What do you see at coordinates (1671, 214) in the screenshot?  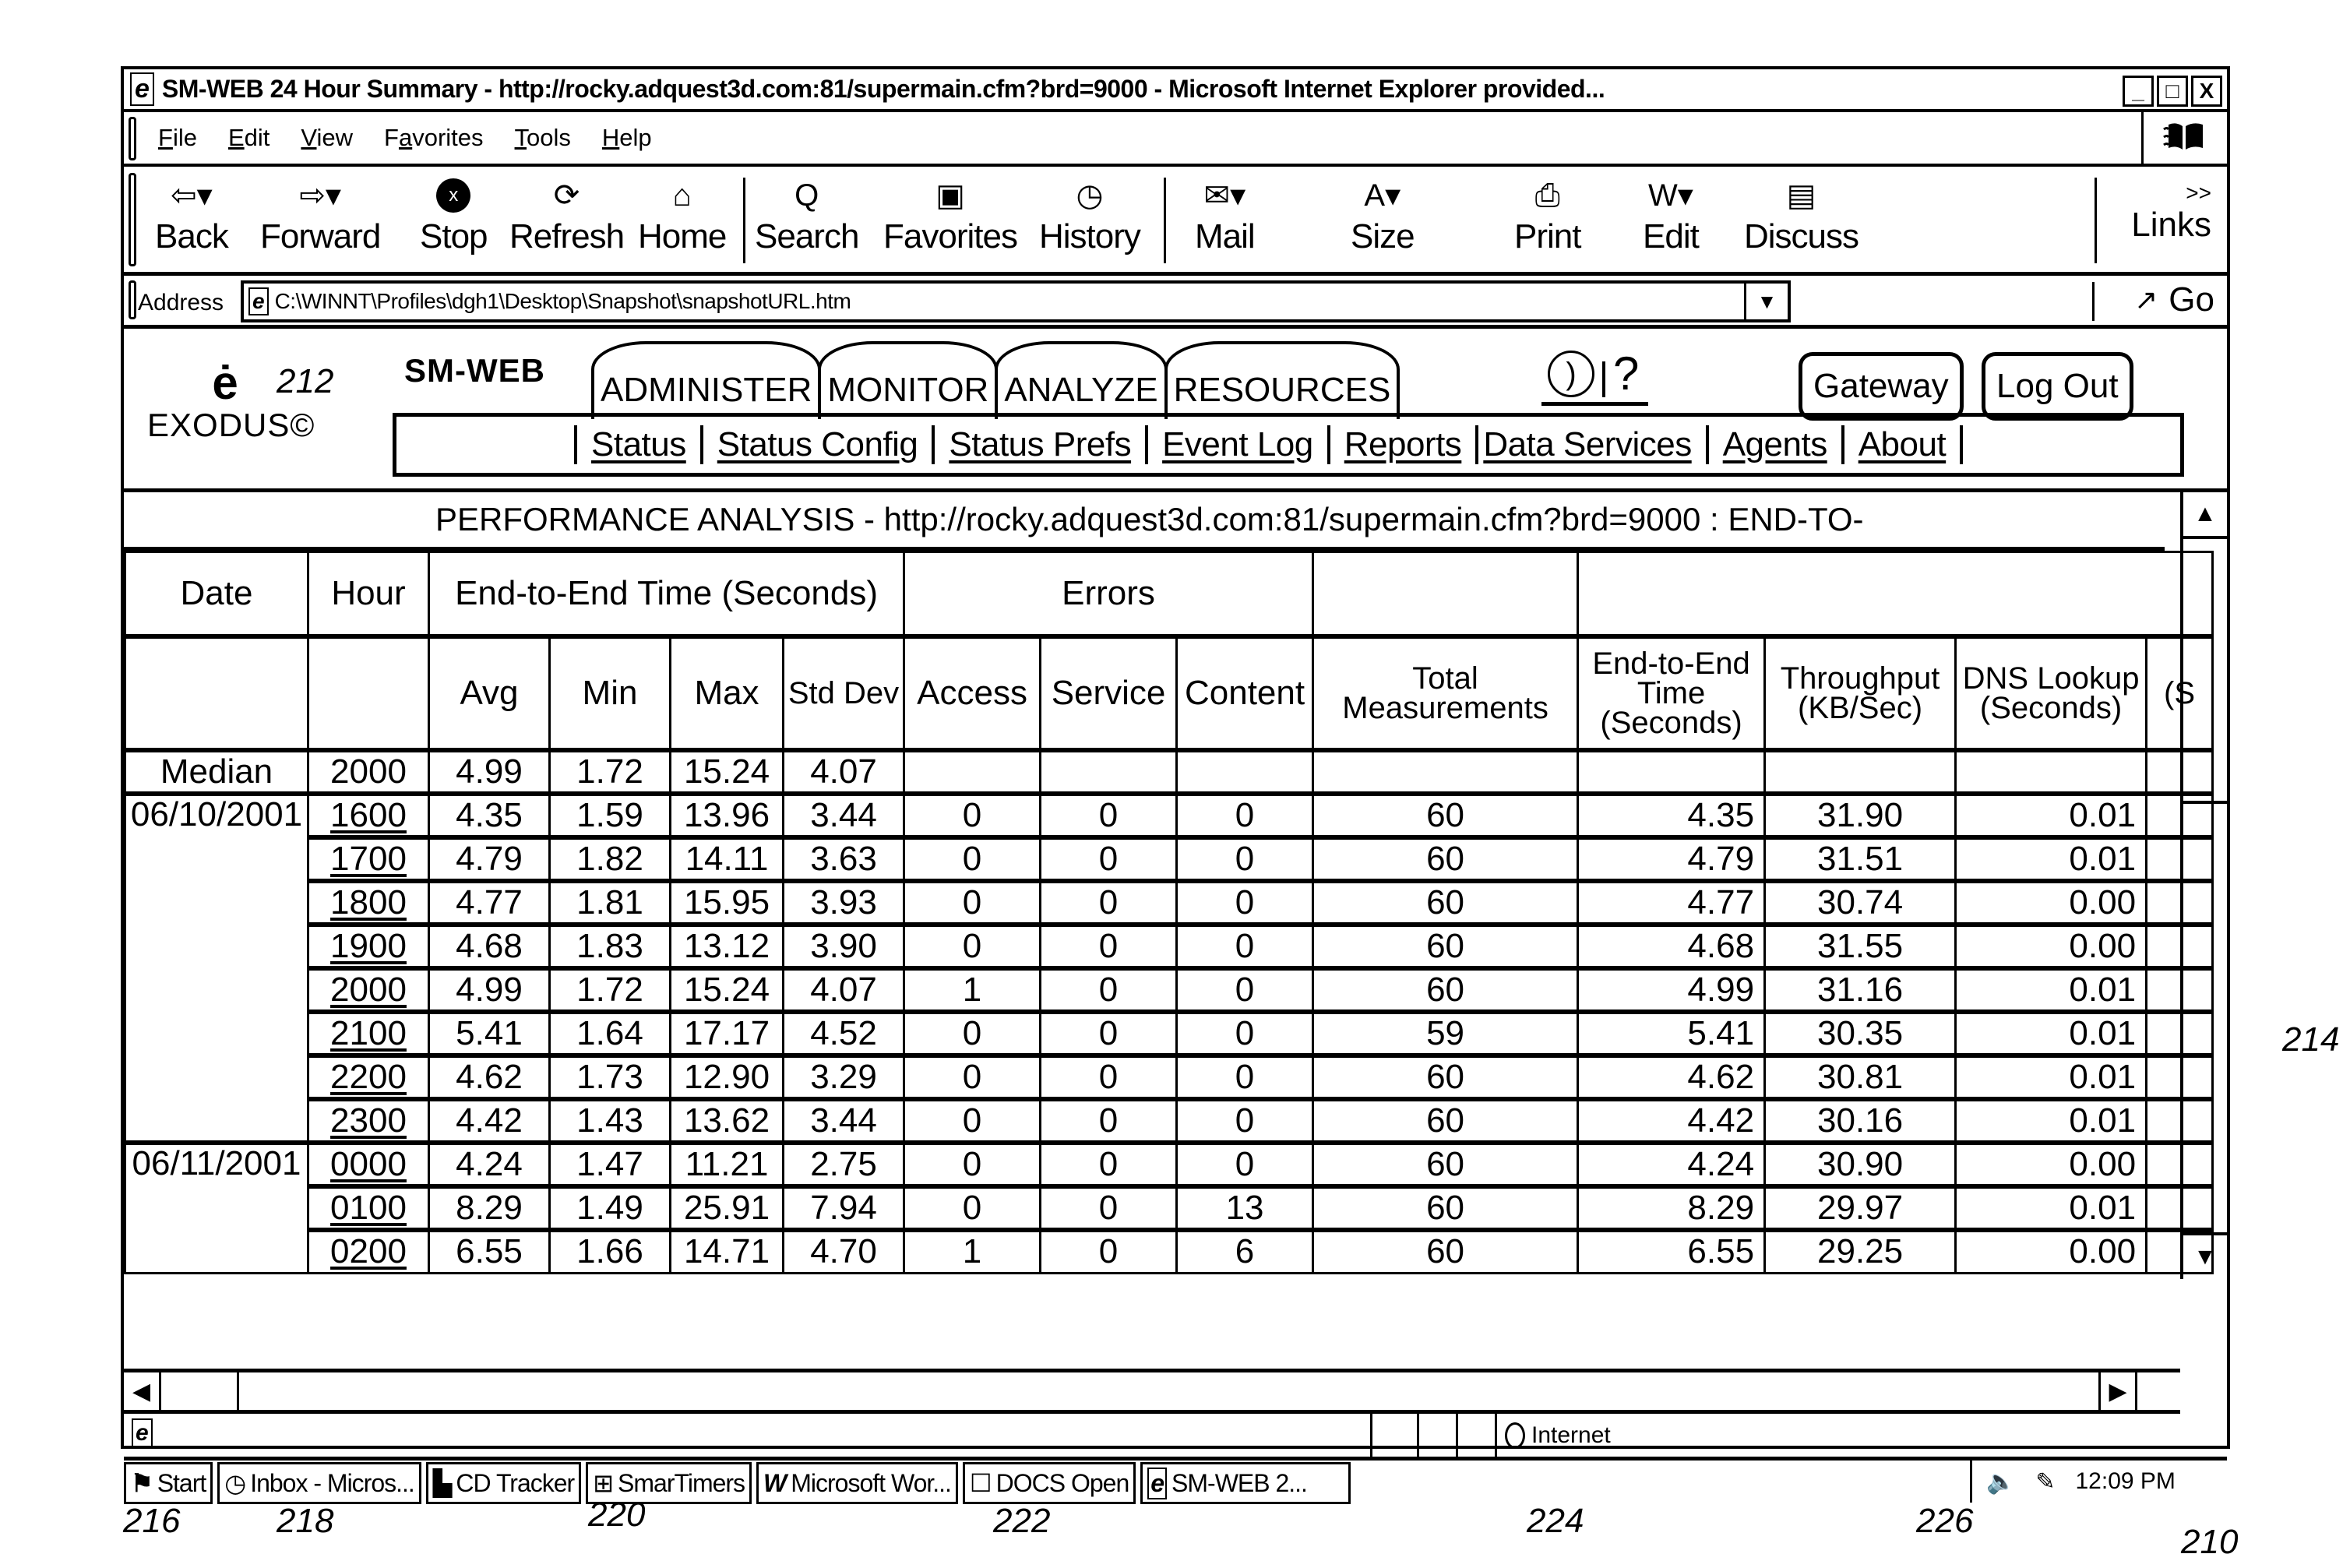 I see `edit-button: W▾ Edit` at bounding box center [1671, 214].